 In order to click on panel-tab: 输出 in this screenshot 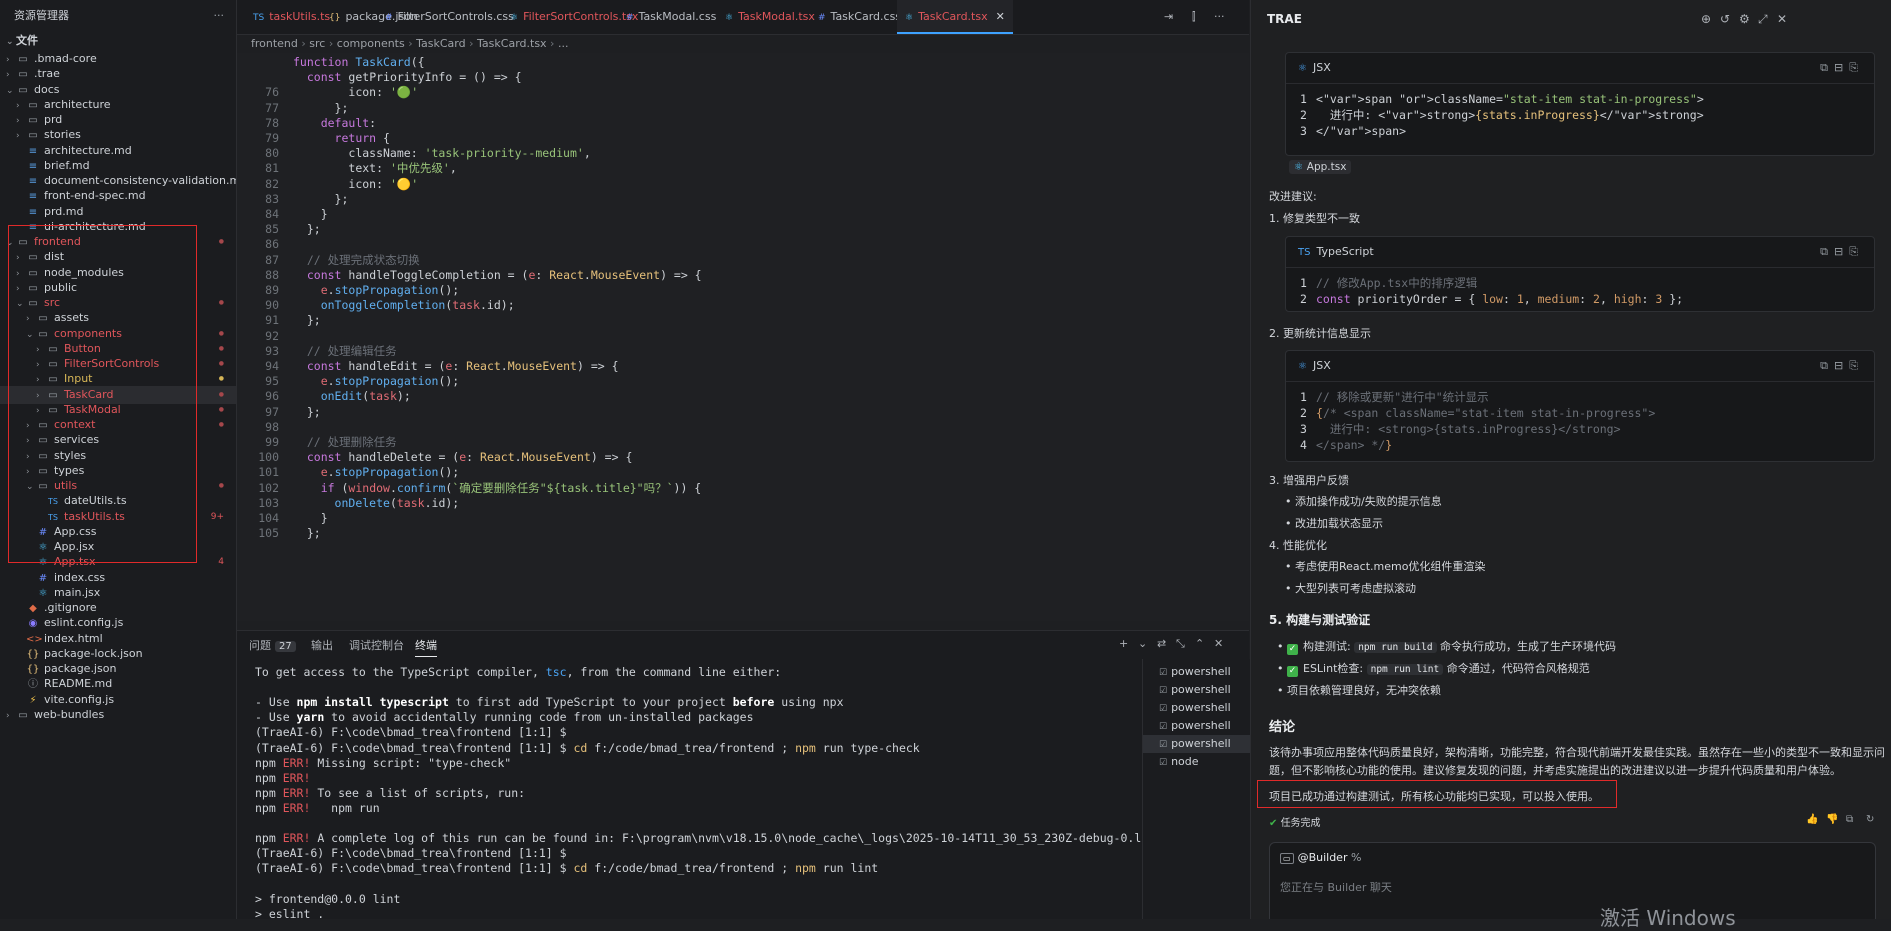, I will do `click(322, 645)`.